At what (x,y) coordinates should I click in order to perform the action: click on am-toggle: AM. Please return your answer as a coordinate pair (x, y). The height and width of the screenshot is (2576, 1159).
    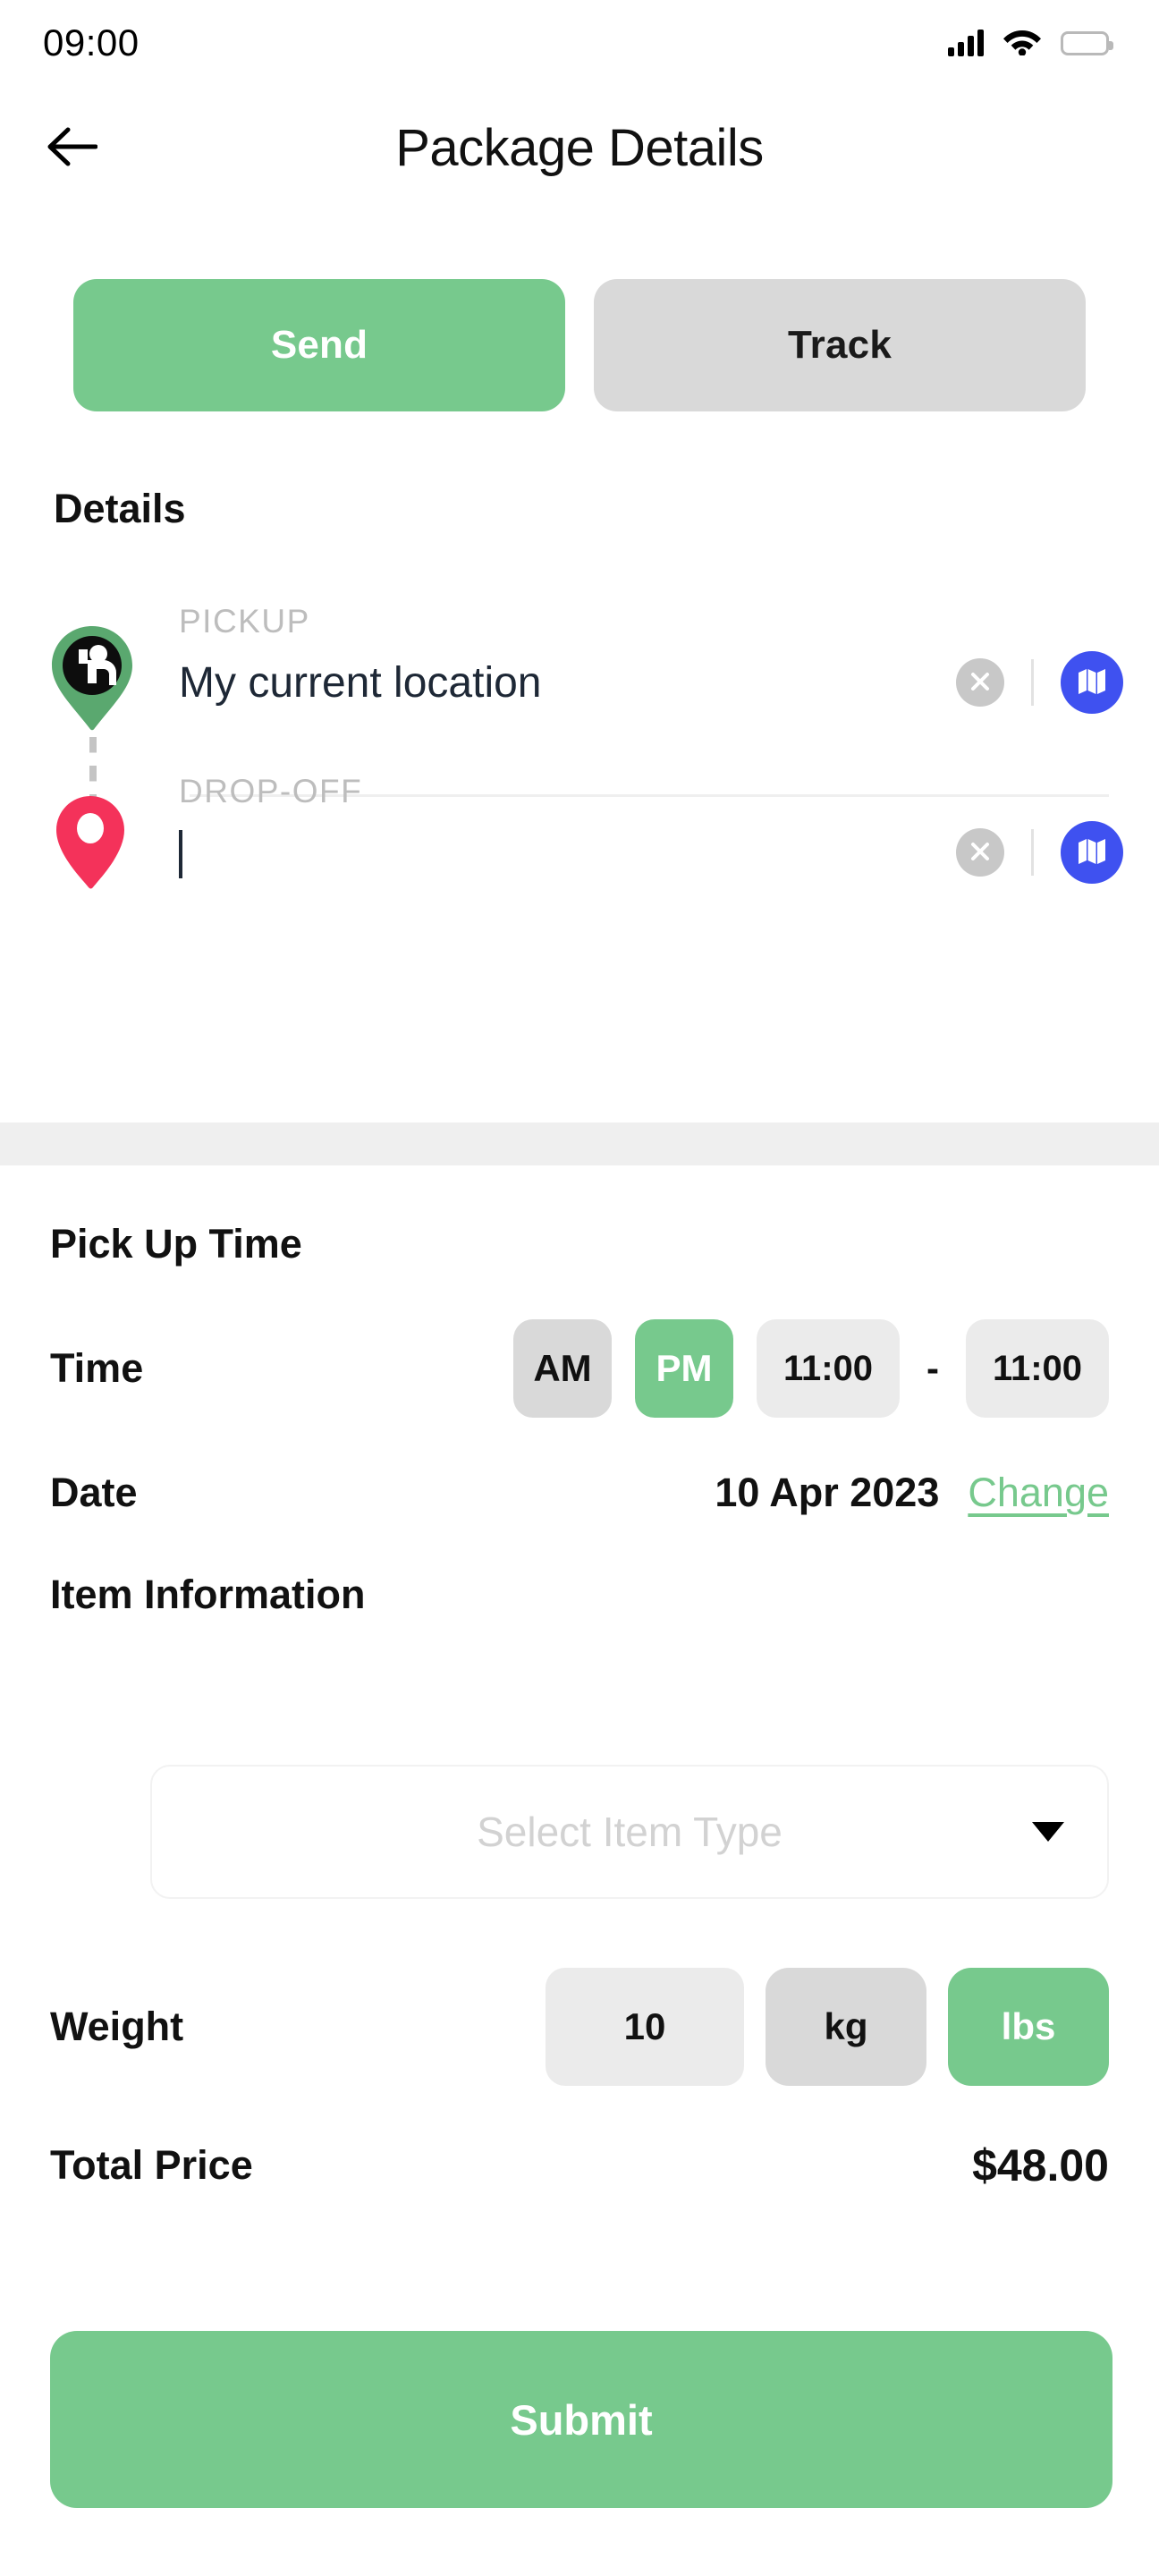
    Looking at the image, I should click on (563, 1368).